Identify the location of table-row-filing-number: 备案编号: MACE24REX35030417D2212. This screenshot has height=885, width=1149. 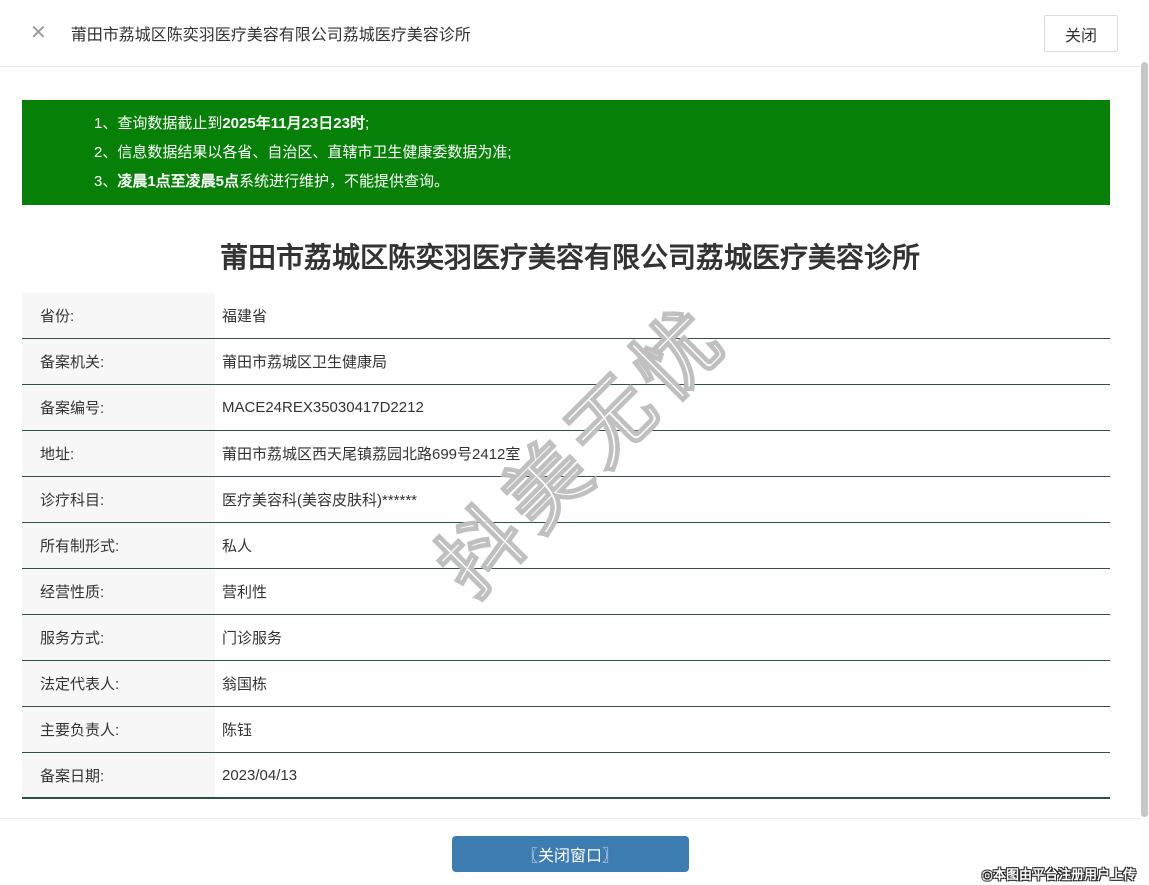
(566, 408).